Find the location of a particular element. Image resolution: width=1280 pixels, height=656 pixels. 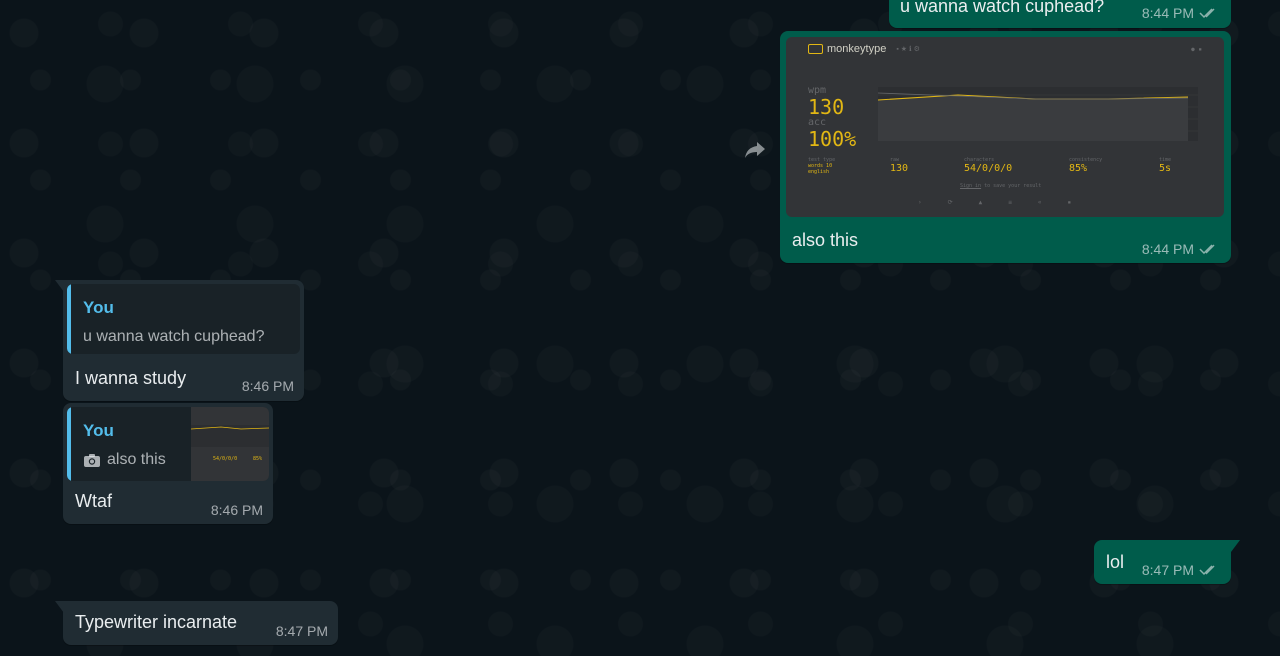

raw-value: 130 is located at coordinates (899, 168).